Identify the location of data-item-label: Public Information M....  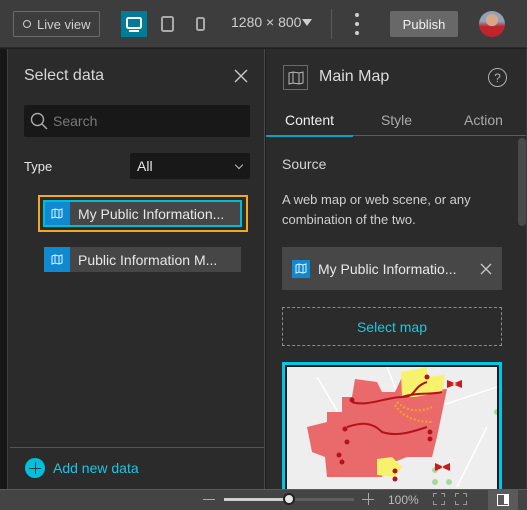
(148, 259).